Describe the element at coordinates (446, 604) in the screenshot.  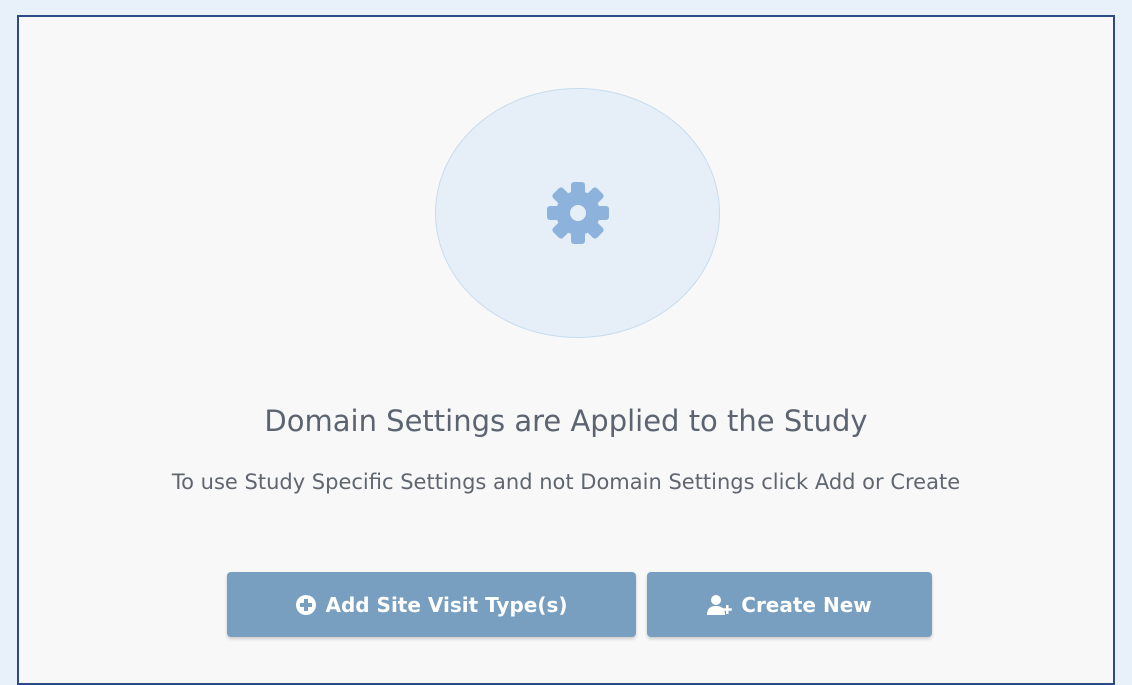
I see `add-button-label: Add Site Visit Type(s)` at that location.